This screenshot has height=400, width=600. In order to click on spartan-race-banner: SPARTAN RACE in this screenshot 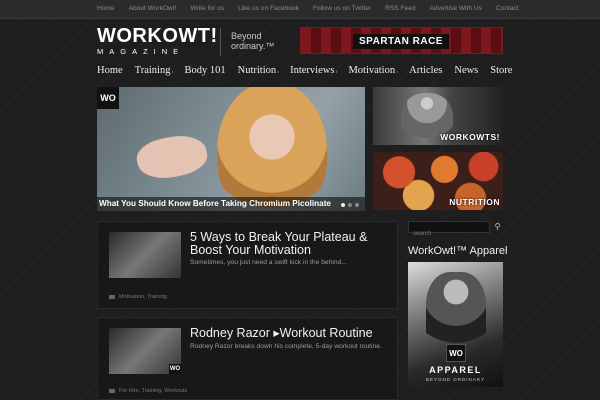, I will do `click(401, 40)`.